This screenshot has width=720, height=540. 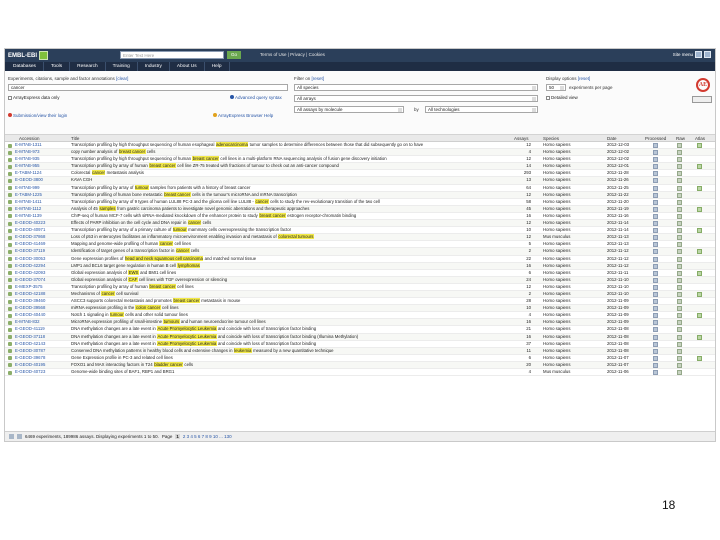 I want to click on row-accession: E-GEOD-41119, so click(x=30, y=329).